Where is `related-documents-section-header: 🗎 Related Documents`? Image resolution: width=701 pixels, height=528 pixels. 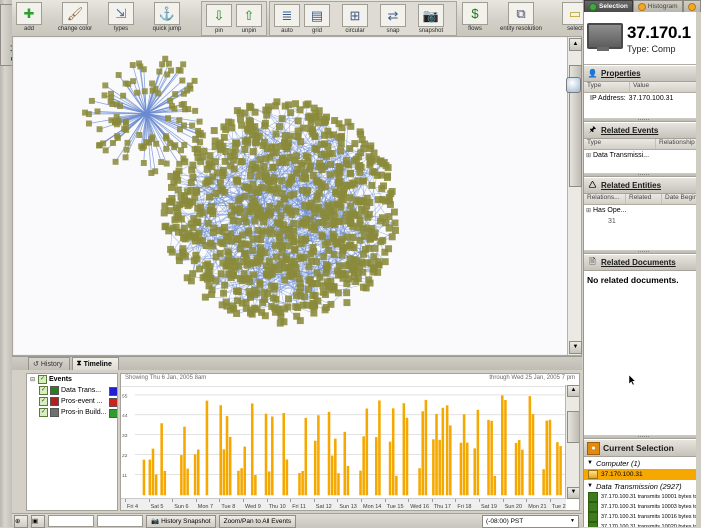 related-documents-section-header: 🗎 Related Documents is located at coordinates (642, 262).